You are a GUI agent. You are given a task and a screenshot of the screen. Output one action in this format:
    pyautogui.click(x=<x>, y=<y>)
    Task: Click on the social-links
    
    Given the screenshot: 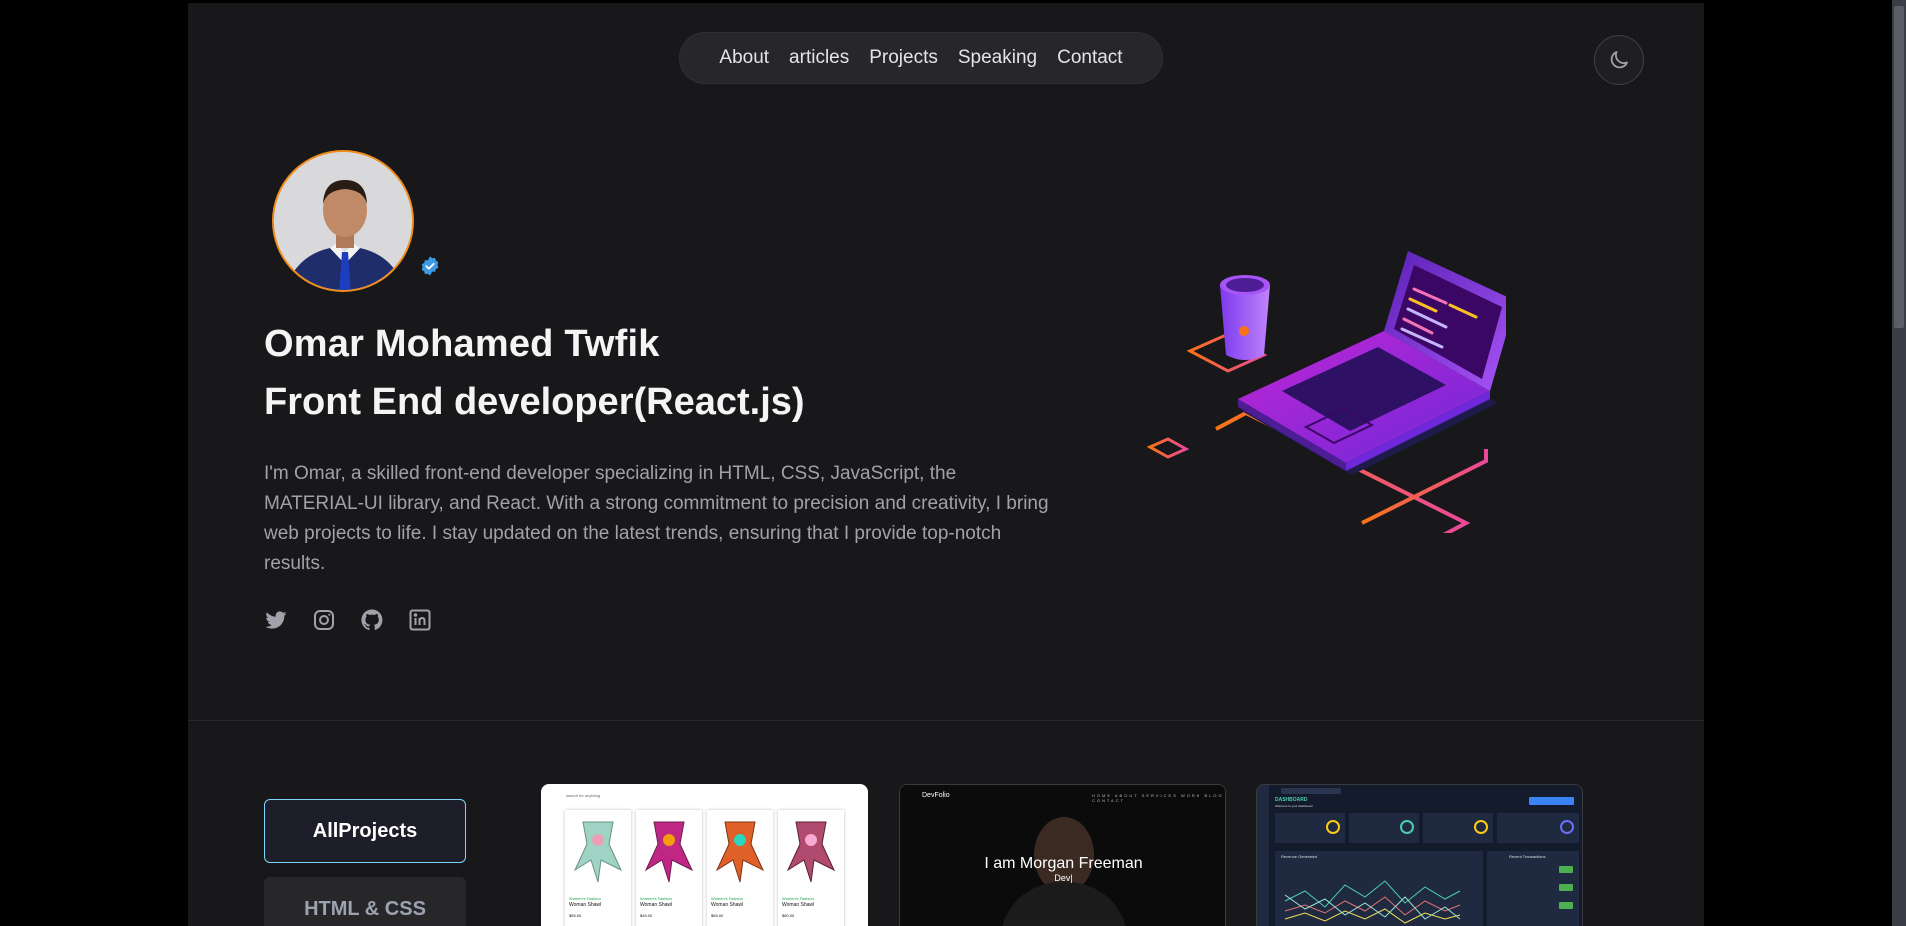 What is the action you would take?
    pyautogui.click(x=348, y=620)
    